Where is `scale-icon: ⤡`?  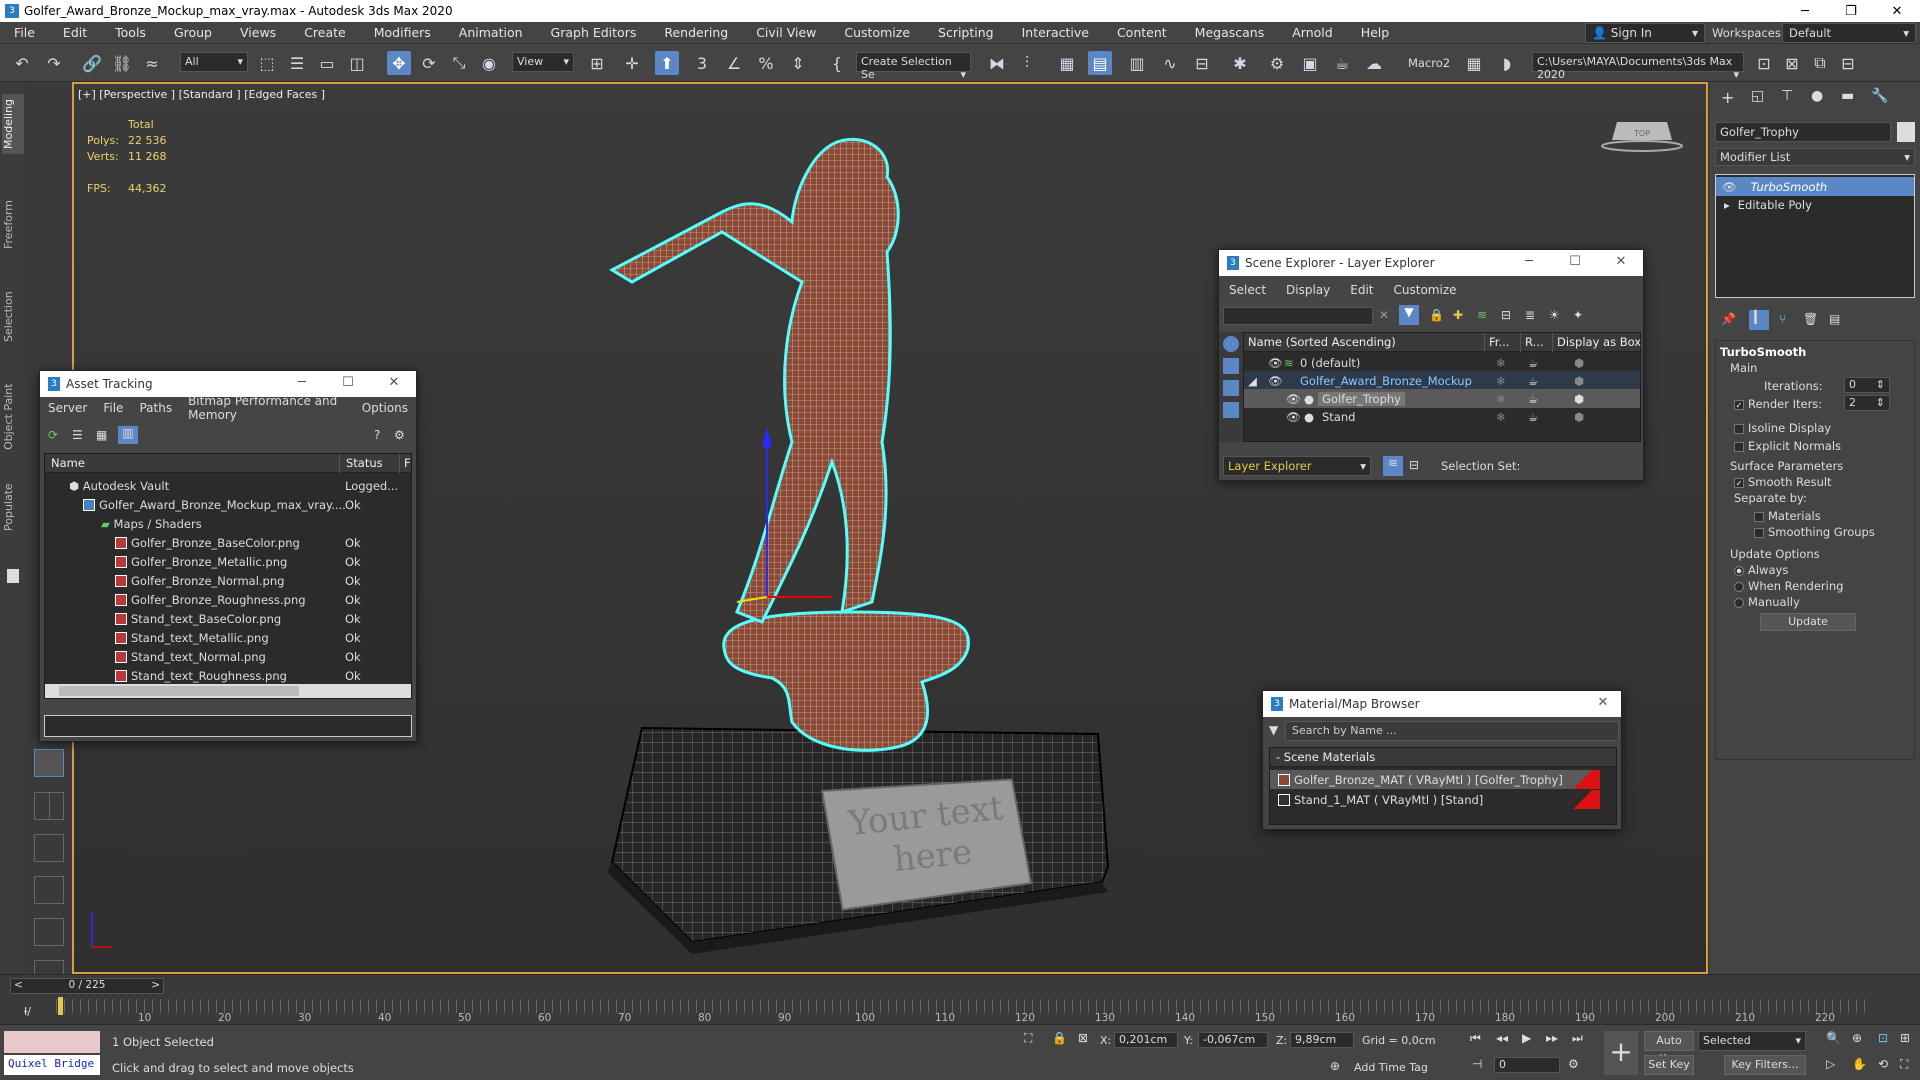 scale-icon: ⤡ is located at coordinates (459, 63).